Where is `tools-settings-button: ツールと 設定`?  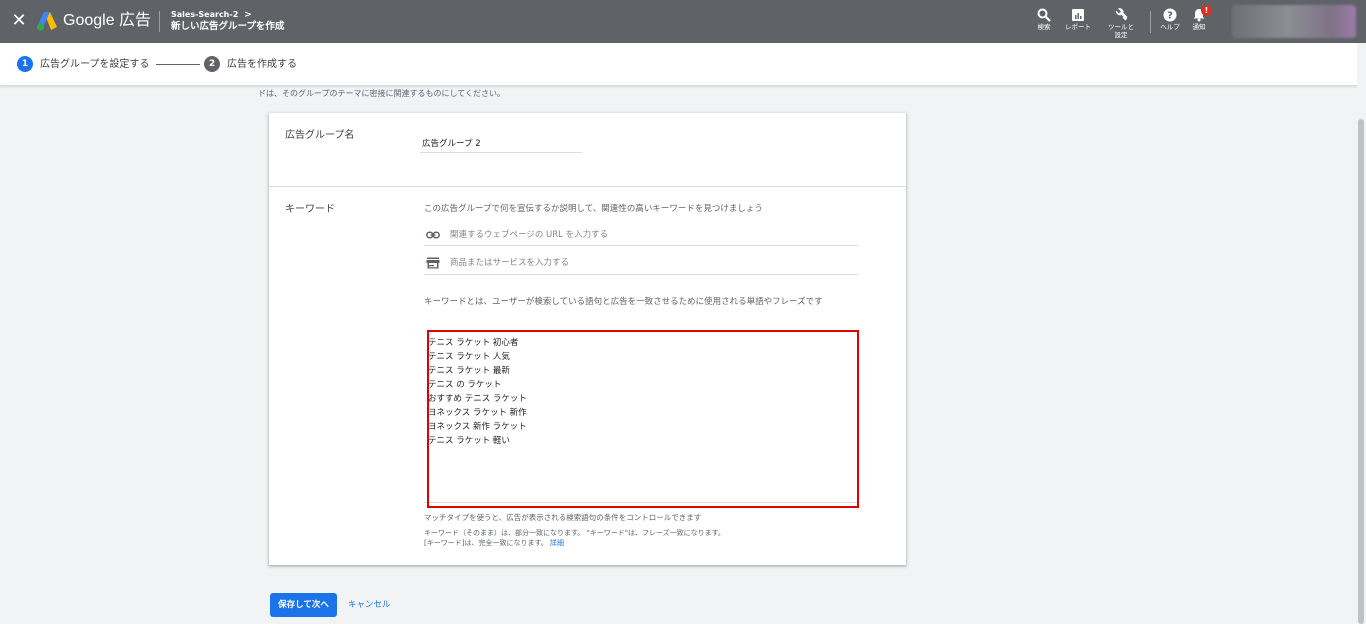 tools-settings-button: ツールと 設定 is located at coordinates (1121, 23).